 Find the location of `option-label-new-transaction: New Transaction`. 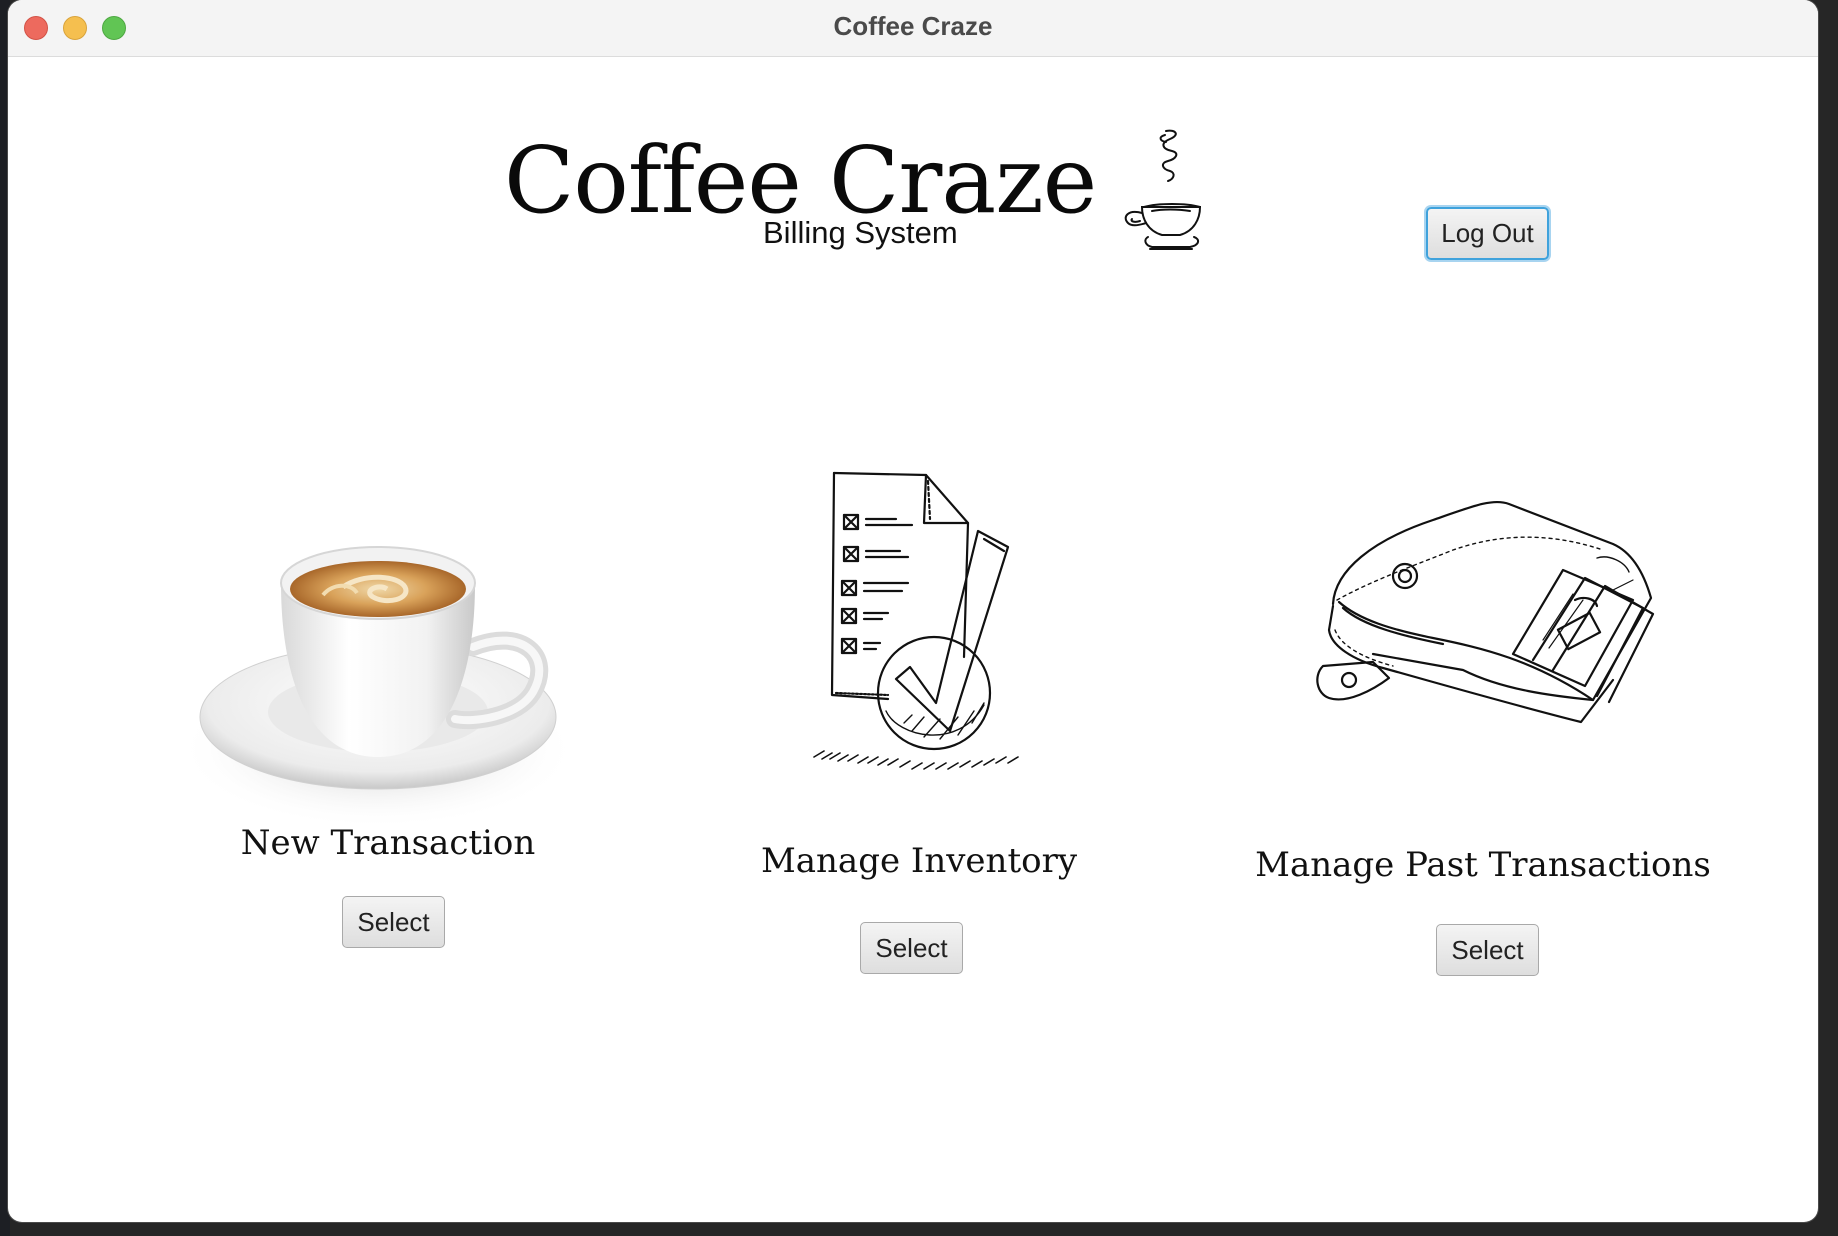

option-label-new-transaction: New Transaction is located at coordinates (388, 843).